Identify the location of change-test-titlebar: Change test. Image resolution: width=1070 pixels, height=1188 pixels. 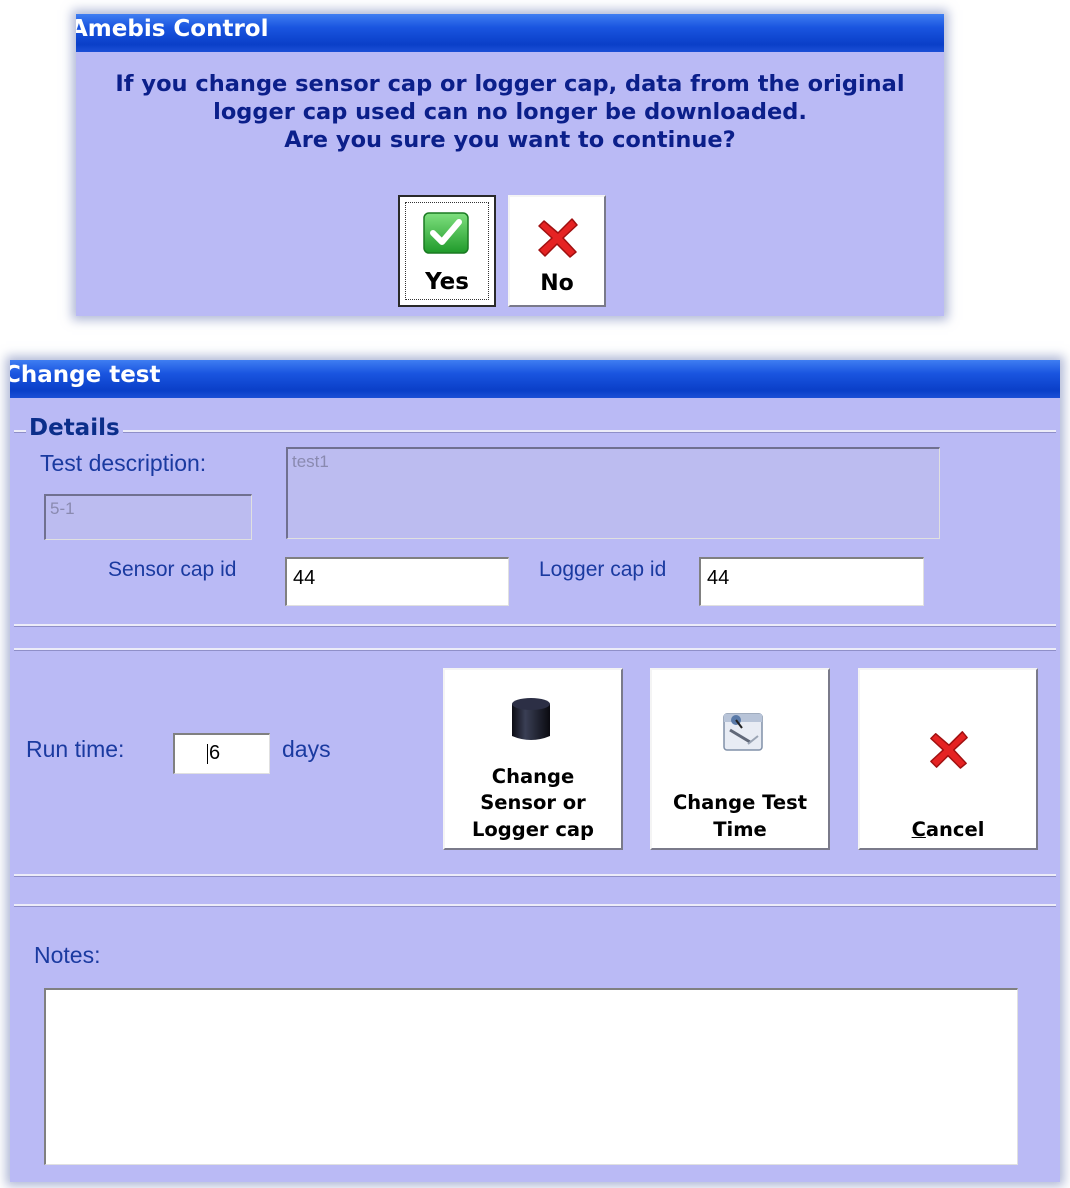
(535, 379).